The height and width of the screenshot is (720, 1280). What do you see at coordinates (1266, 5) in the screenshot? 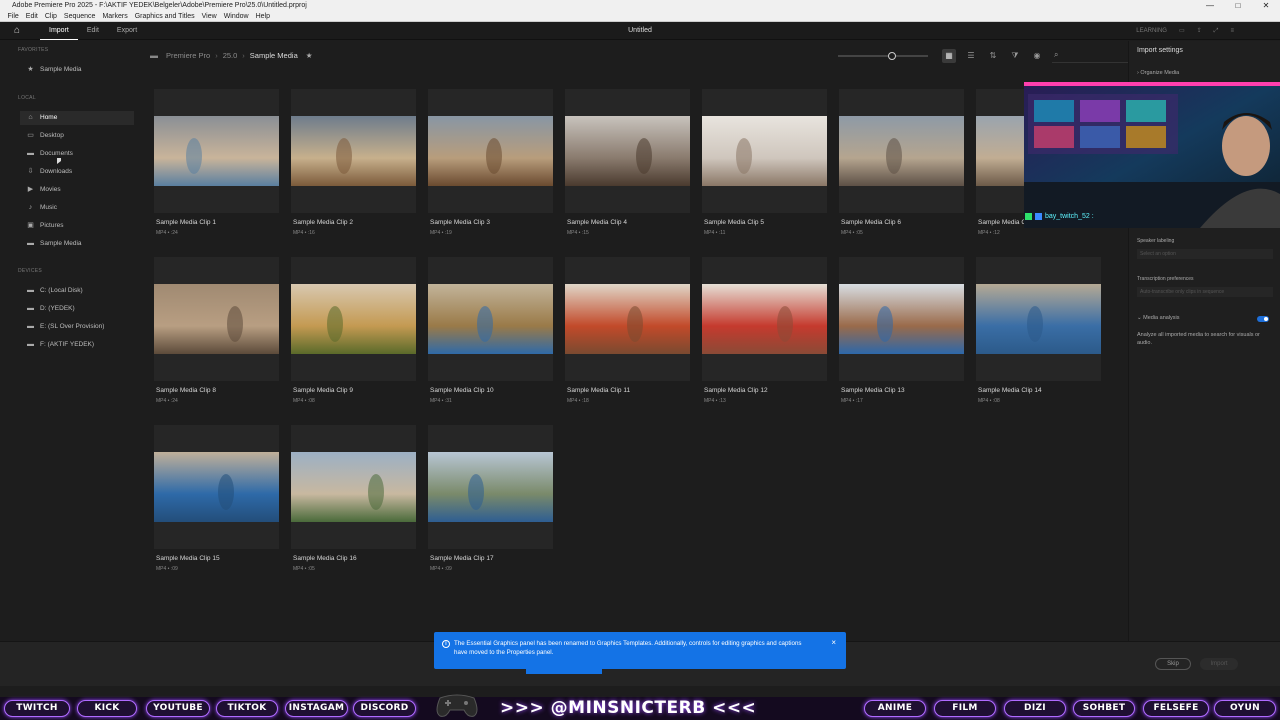
I see `close-window-button: ✕` at bounding box center [1266, 5].